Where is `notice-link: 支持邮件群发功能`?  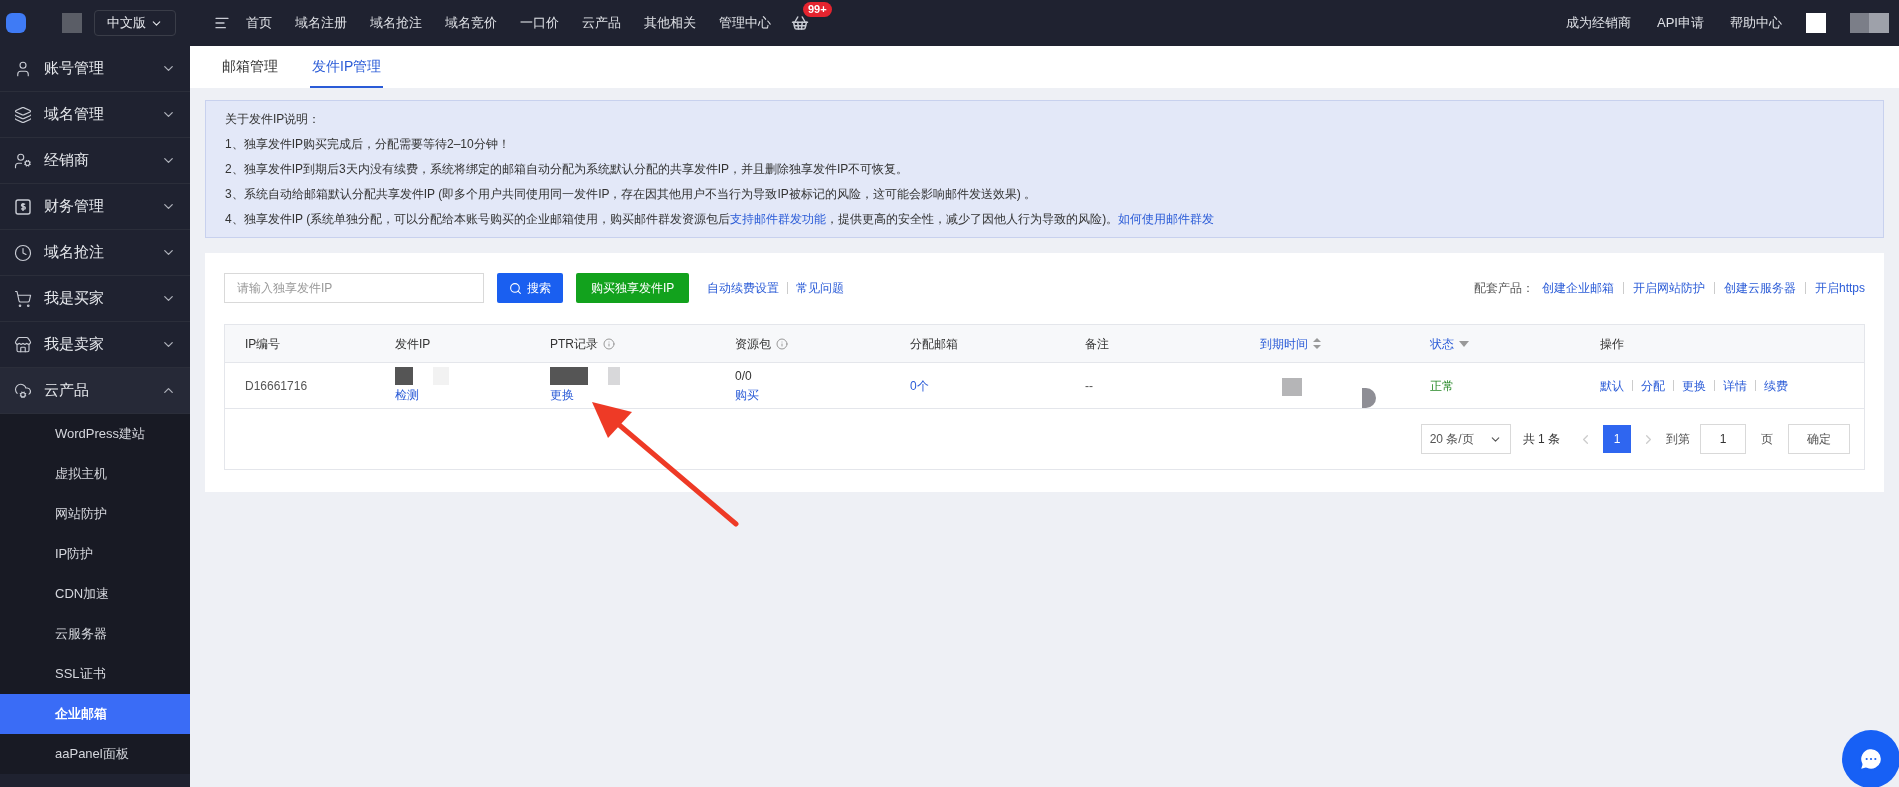
notice-link: 支持邮件群发功能 is located at coordinates (778, 219).